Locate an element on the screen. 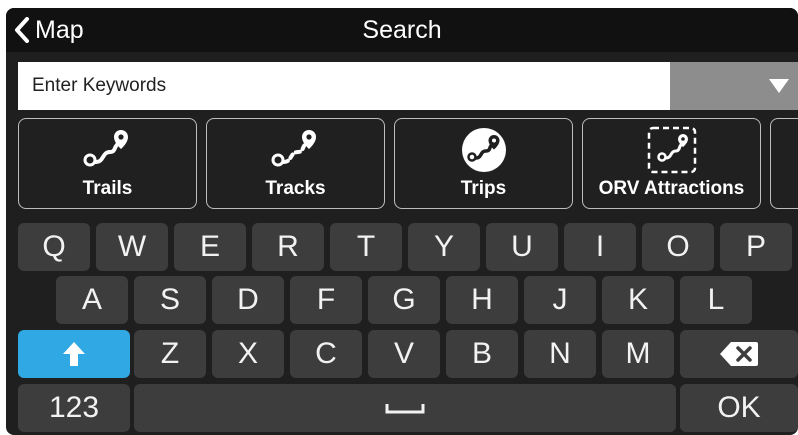 The image size is (798, 435). category-trails-label: Trails is located at coordinates (107, 188).